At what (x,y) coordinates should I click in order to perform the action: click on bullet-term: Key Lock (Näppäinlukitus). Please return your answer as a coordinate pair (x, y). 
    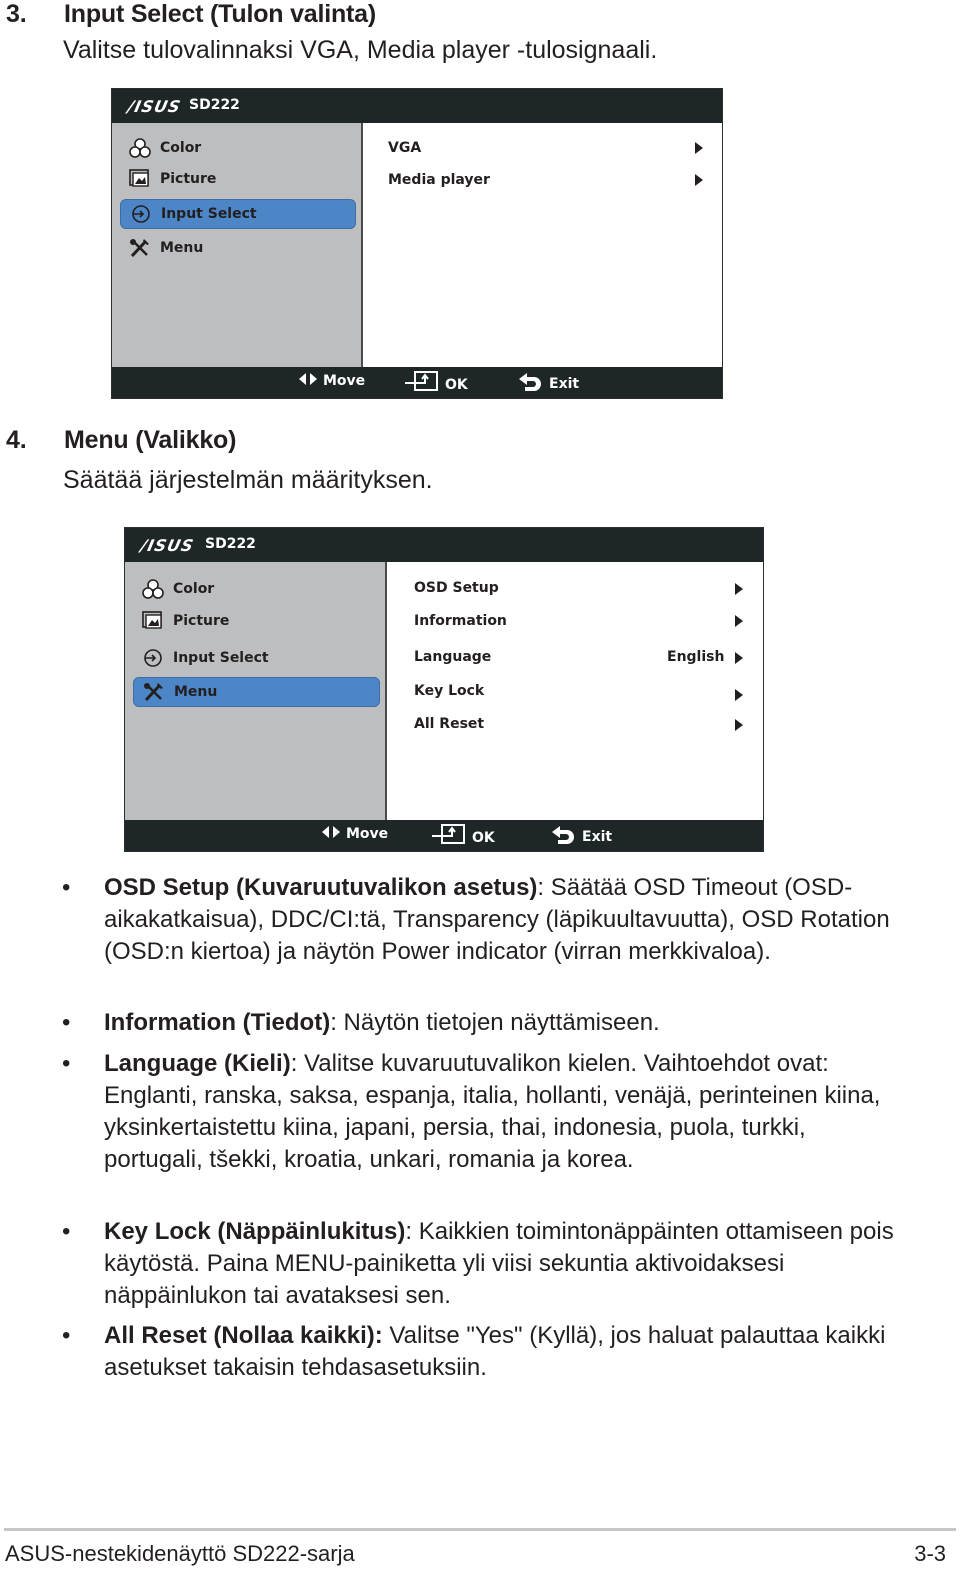
    Looking at the image, I should click on (255, 1231).